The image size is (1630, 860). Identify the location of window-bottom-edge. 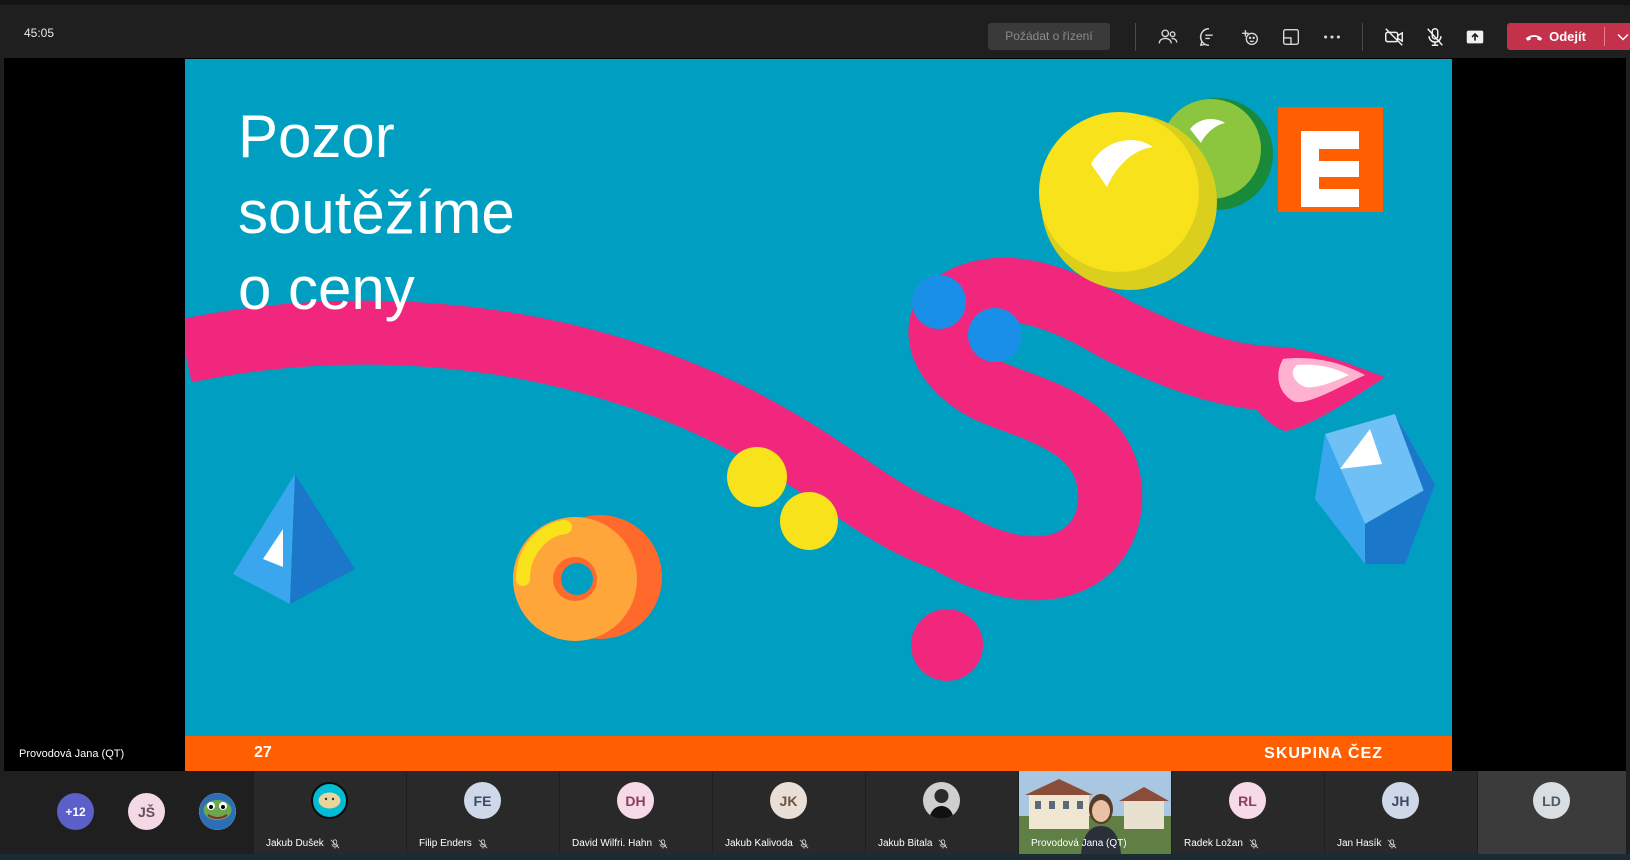
(815, 857).